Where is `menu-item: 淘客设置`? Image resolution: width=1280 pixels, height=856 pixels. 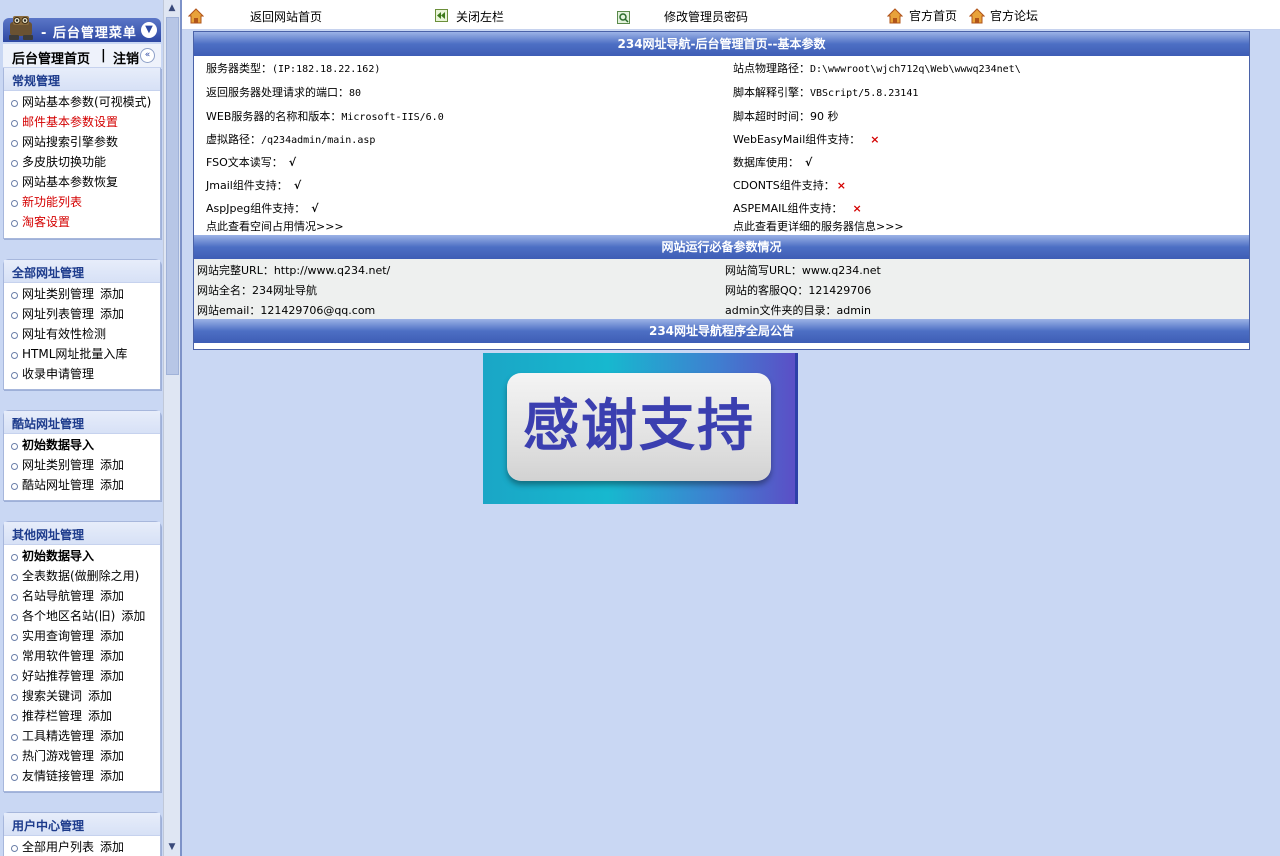 menu-item: 淘客设置 is located at coordinates (82, 222).